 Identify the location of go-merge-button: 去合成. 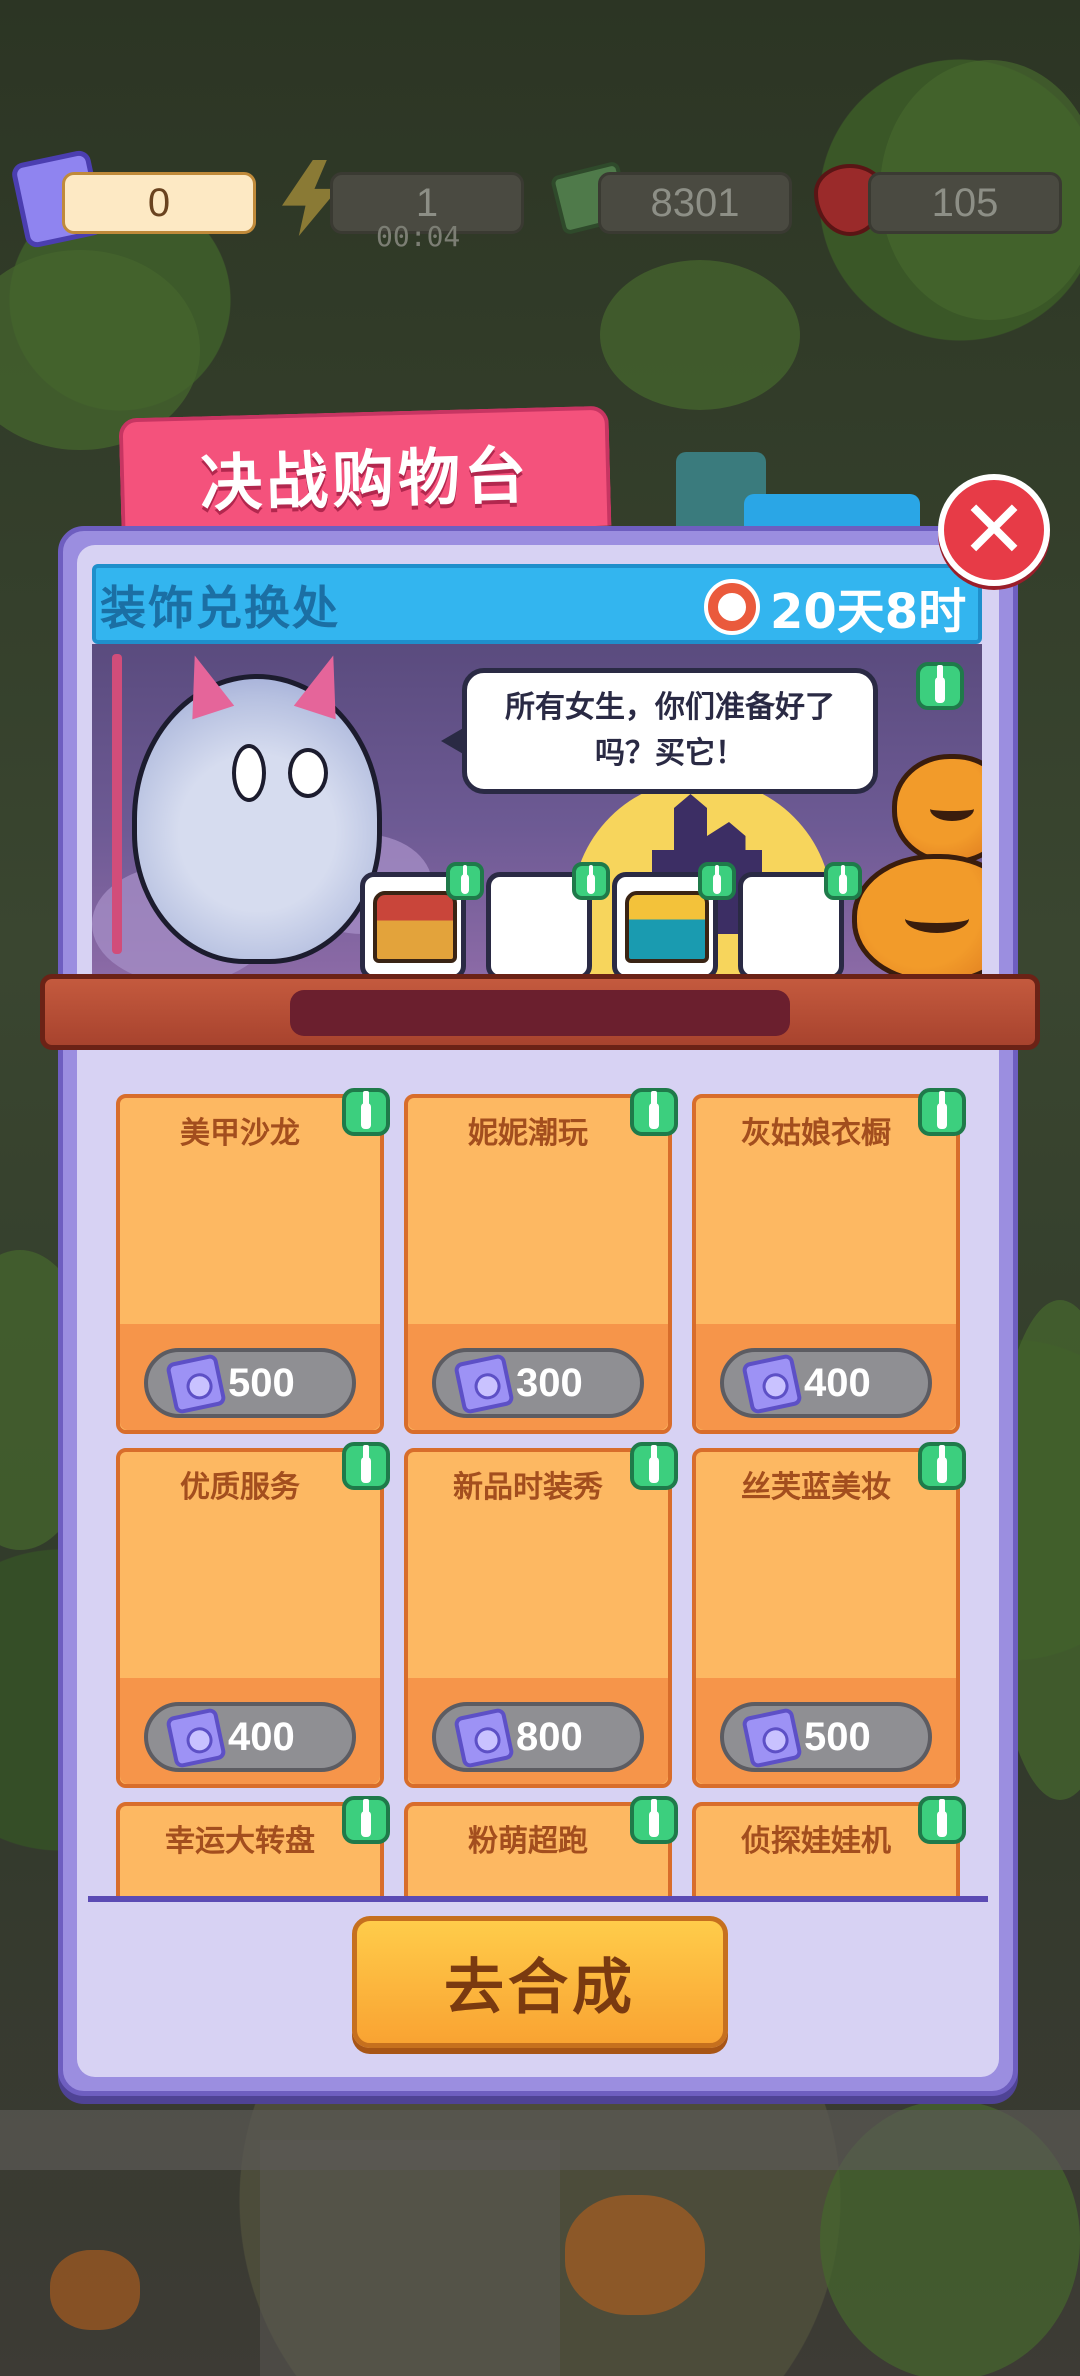
(540, 1982).